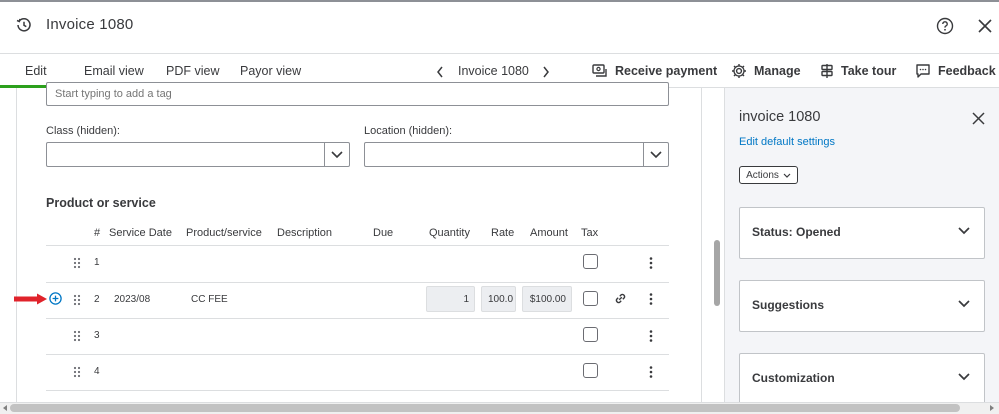  What do you see at coordinates (945, 26) in the screenshot?
I see `help-icon` at bounding box center [945, 26].